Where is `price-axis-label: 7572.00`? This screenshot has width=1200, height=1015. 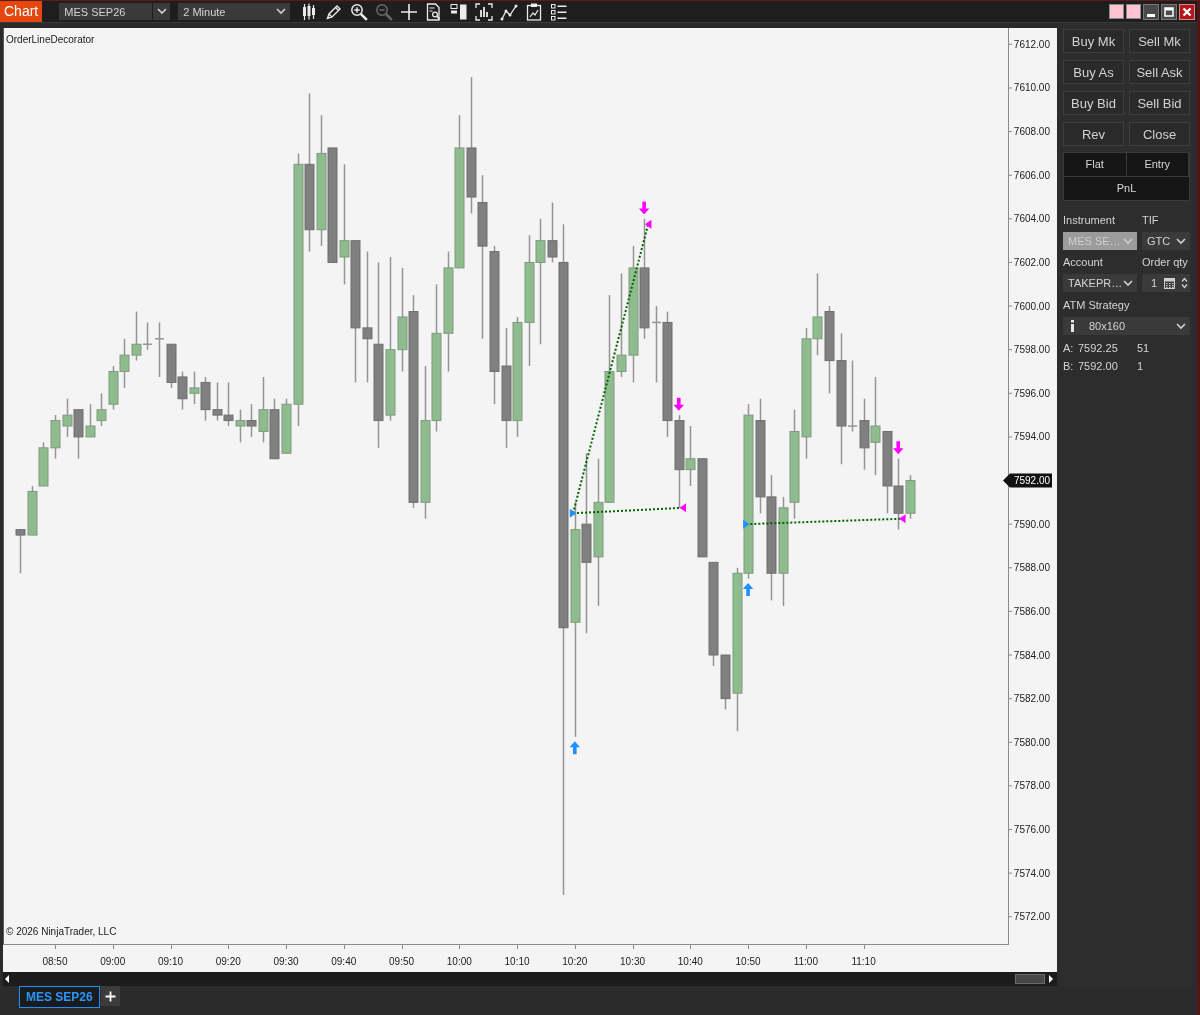
price-axis-label: 7572.00 is located at coordinates (1031, 917).